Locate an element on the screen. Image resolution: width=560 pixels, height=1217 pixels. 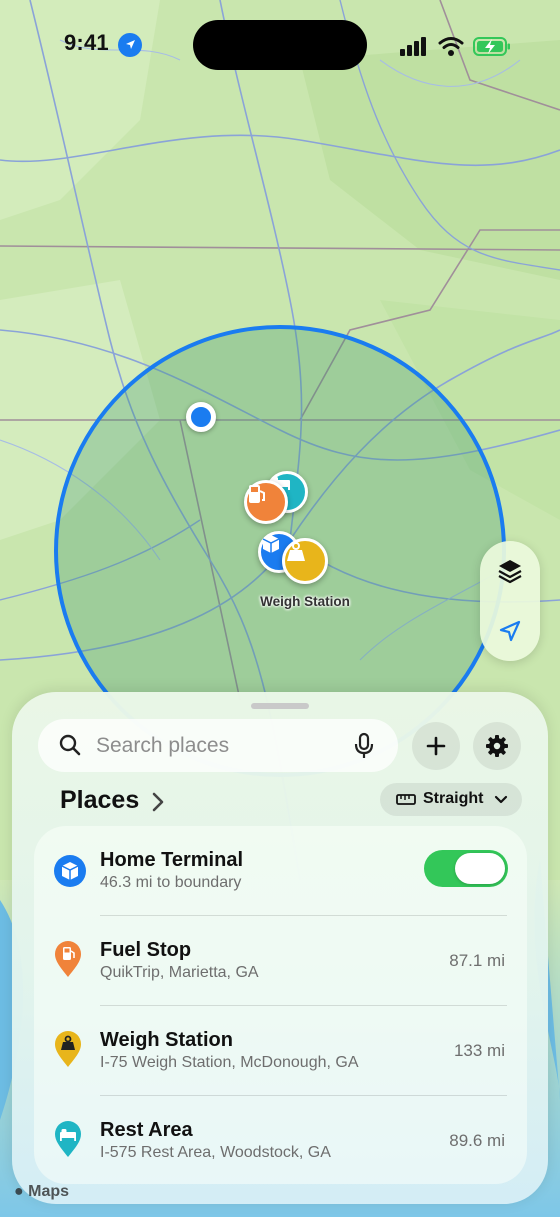
map-layers-button is located at coordinates (510, 571).